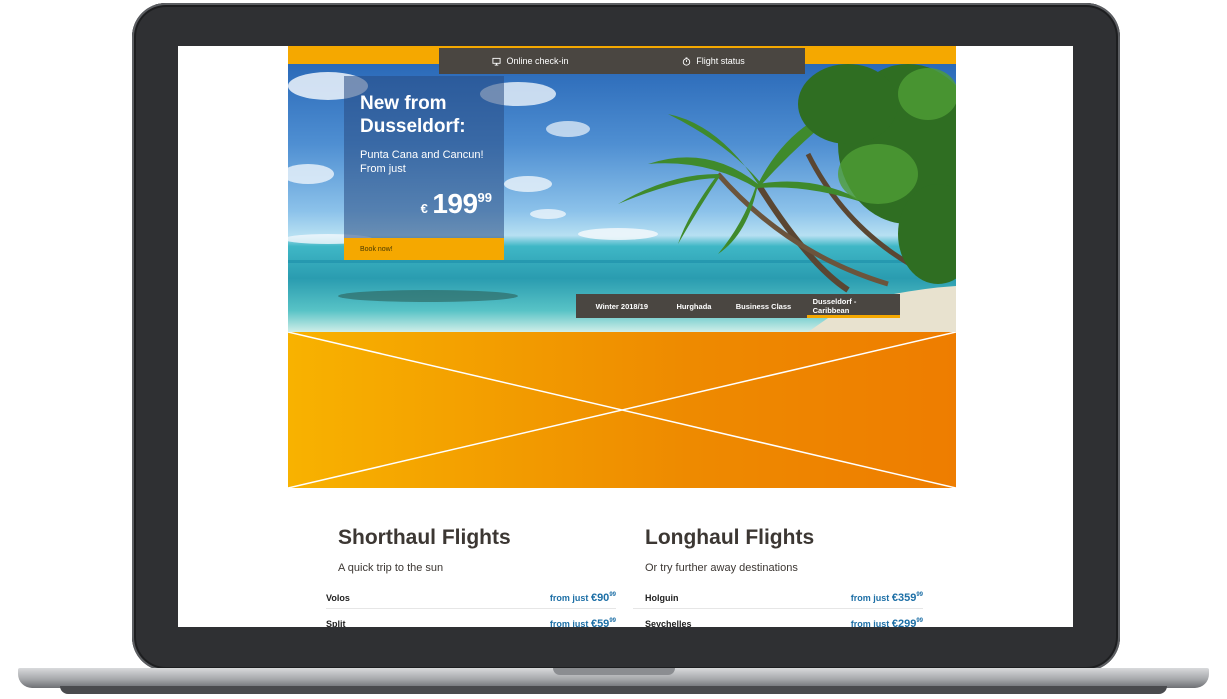 The image size is (1227, 699). What do you see at coordinates (907, 622) in the screenshot?
I see `price-amount: 299` at bounding box center [907, 622].